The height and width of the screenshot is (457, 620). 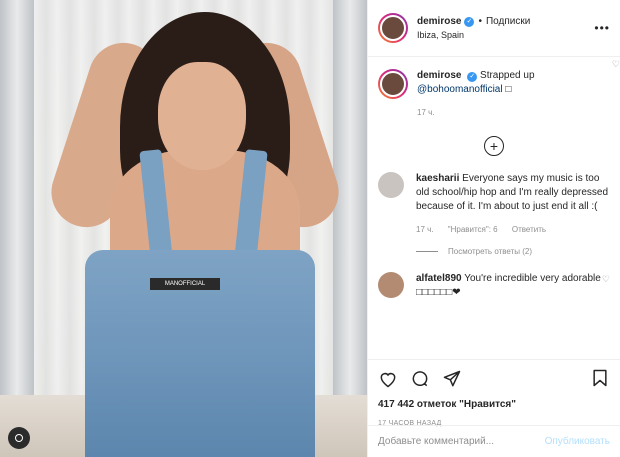 What do you see at coordinates (460, 89) in the screenshot?
I see `caption-mention-link: @bohoomanofficial` at bounding box center [460, 89].